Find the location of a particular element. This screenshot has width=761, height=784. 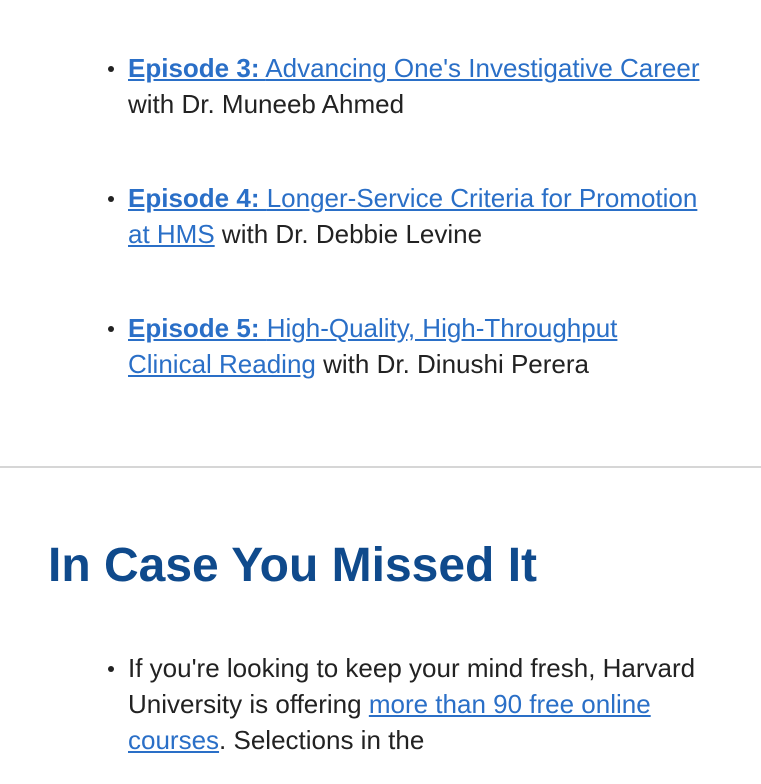

item-text-after: . Selections in the is located at coordinates (322, 740).